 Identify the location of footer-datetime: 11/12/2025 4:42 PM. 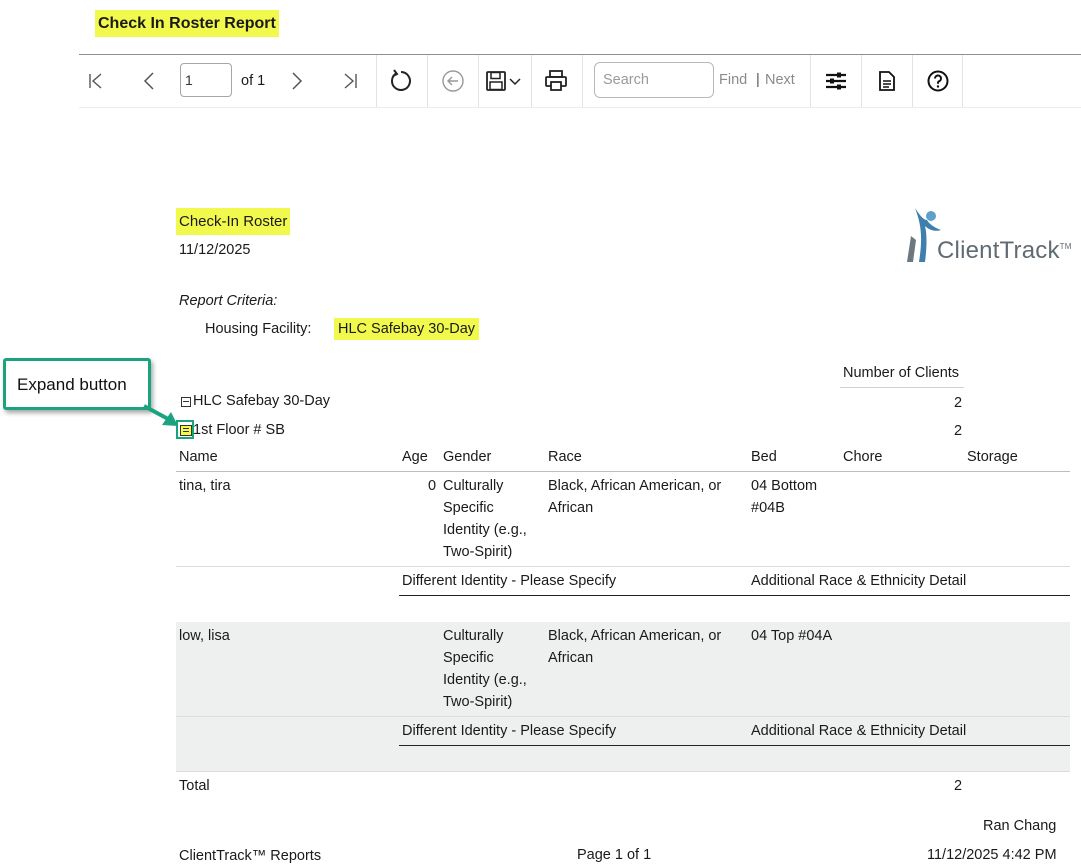
(992, 855).